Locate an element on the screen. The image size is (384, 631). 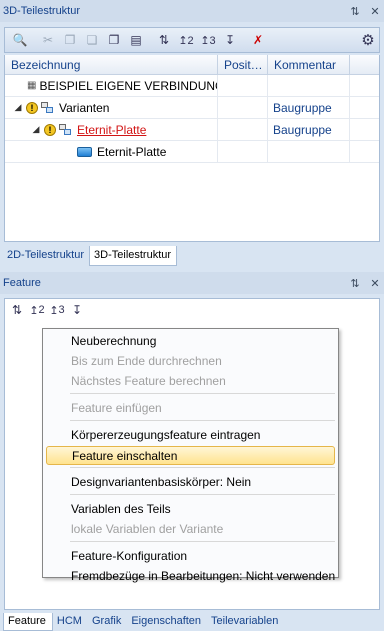
menu-item-designvariantenbasiskoerper: Designvariantenbasiskörper: Nein is located at coordinates (190, 482).